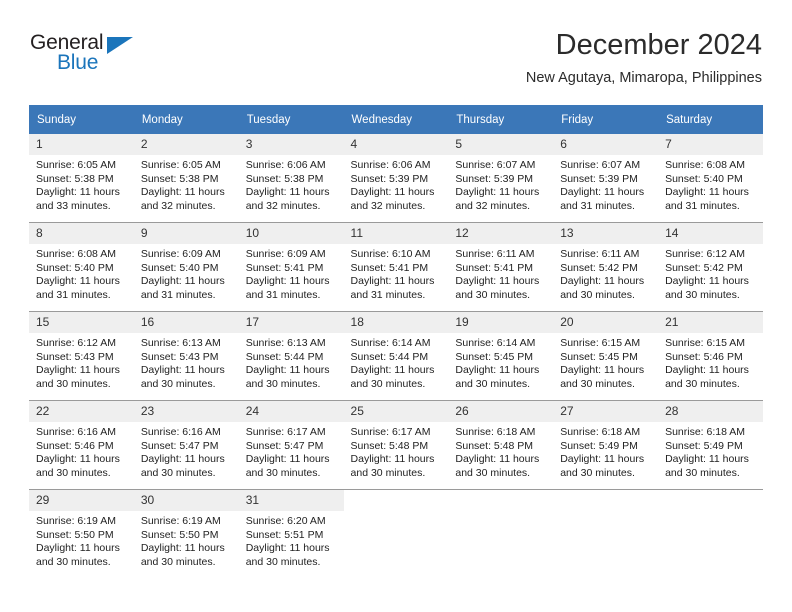 The width and height of the screenshot is (792, 612). What do you see at coordinates (390, 343) in the screenshot?
I see `sunrise-text: Sunrise: 6:14 AM` at bounding box center [390, 343].